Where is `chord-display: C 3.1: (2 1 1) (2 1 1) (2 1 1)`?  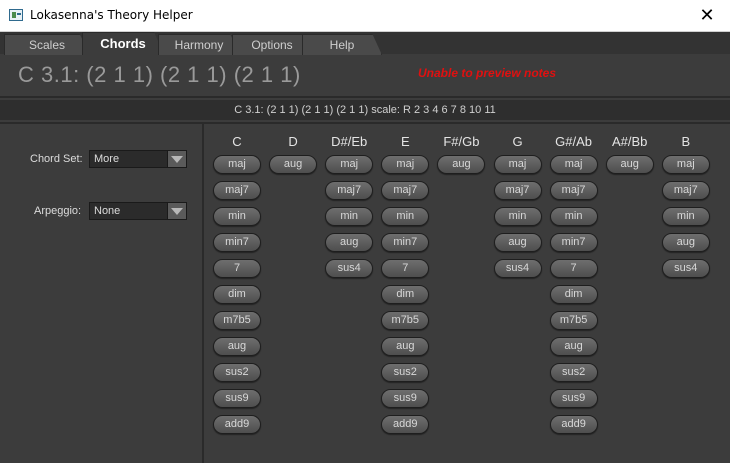 chord-display: C 3.1: (2 1 1) (2 1 1) (2 1 1) is located at coordinates (159, 74).